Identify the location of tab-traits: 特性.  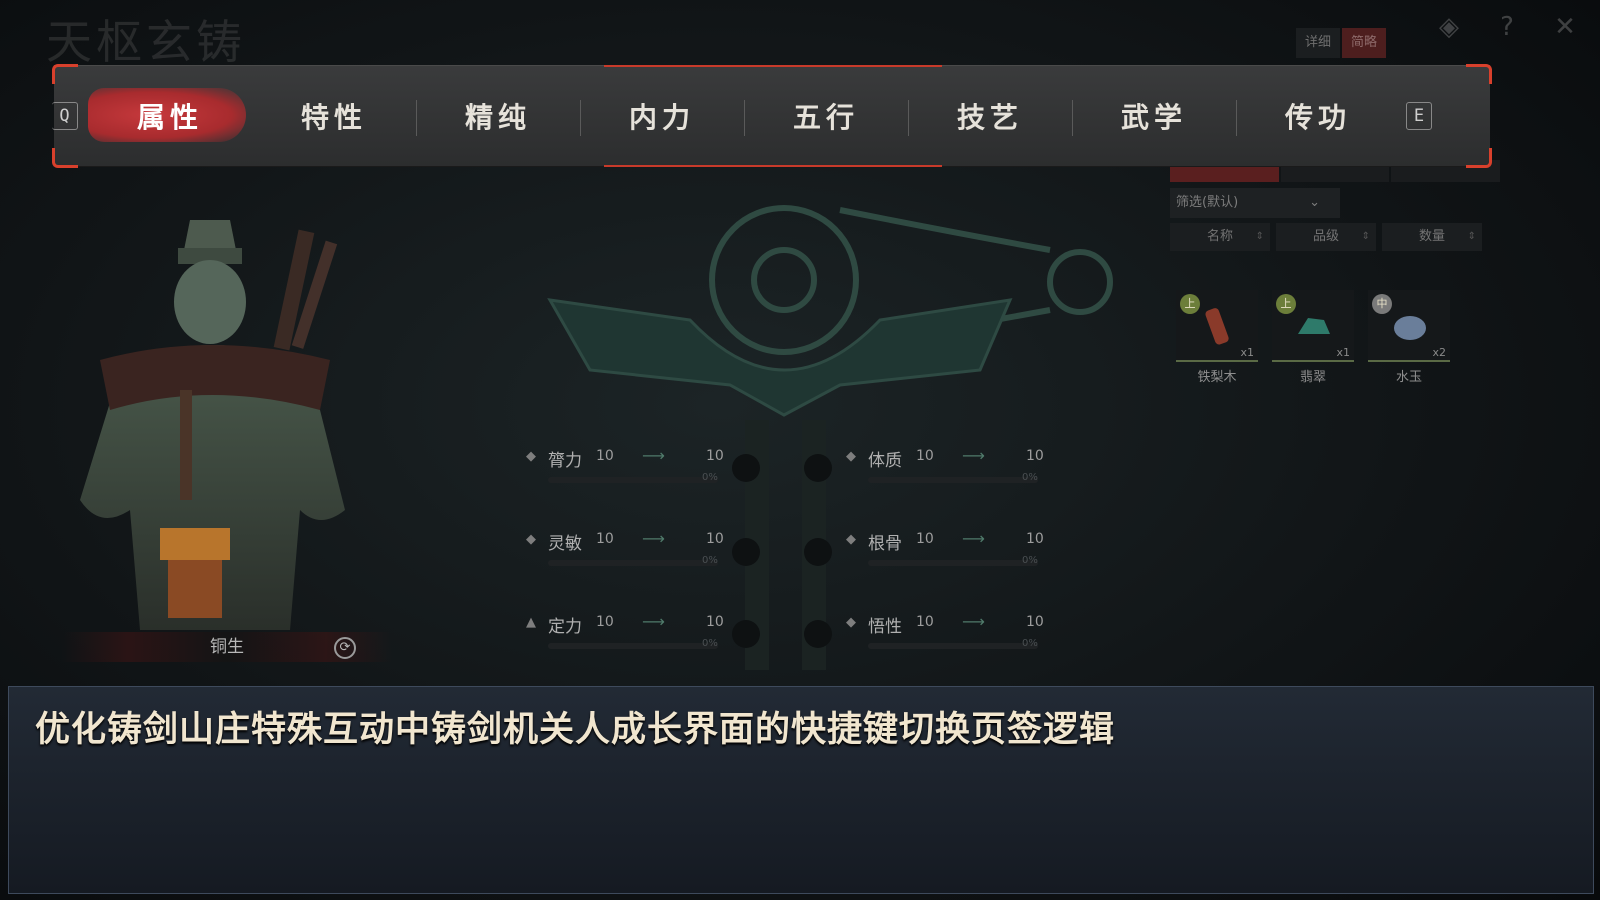
(334, 116).